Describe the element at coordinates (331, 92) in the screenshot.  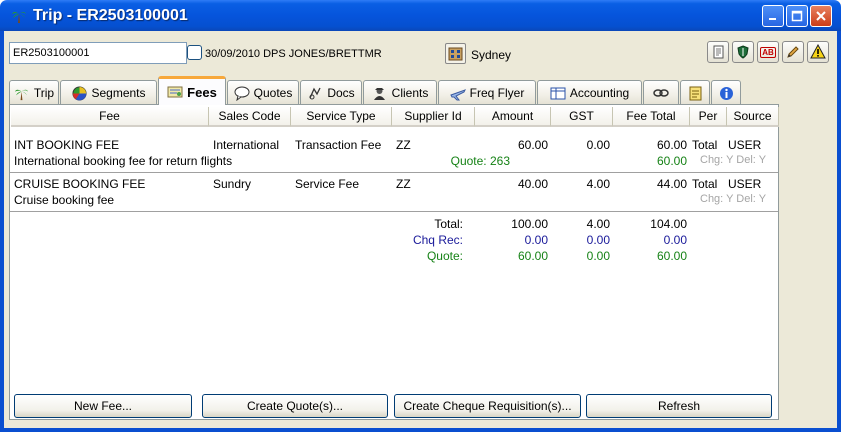
I see `tab-docs: Docs` at that location.